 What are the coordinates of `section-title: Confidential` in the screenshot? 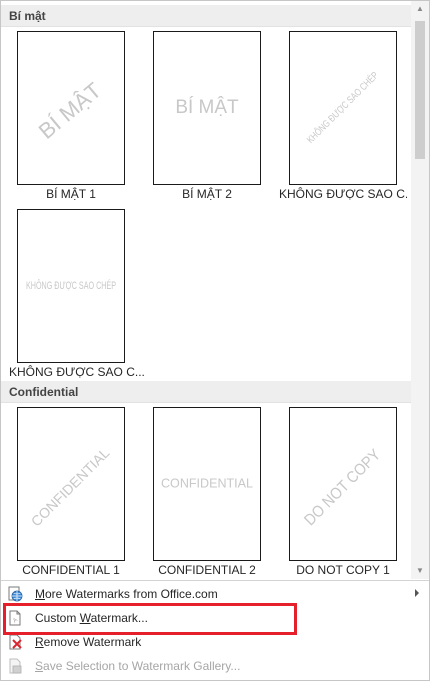 It's located at (44, 392).